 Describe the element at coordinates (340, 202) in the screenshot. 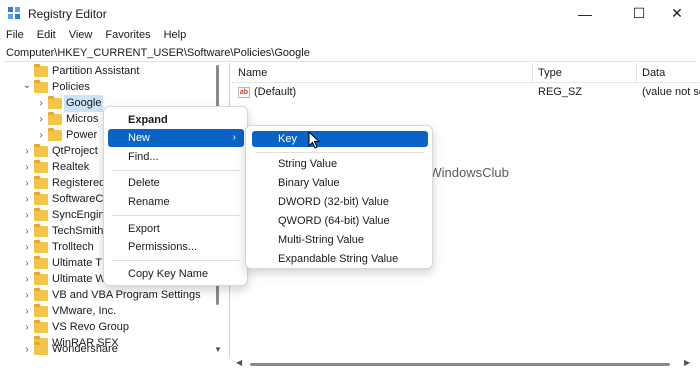

I see `submenu-item-dword-value: DWORD (32-bit) Value` at that location.